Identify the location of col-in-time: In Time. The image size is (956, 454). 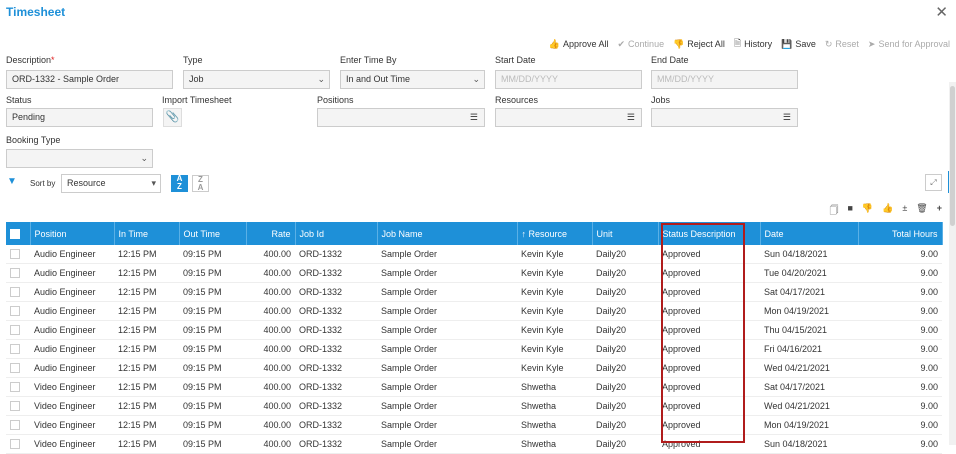
(147, 233).